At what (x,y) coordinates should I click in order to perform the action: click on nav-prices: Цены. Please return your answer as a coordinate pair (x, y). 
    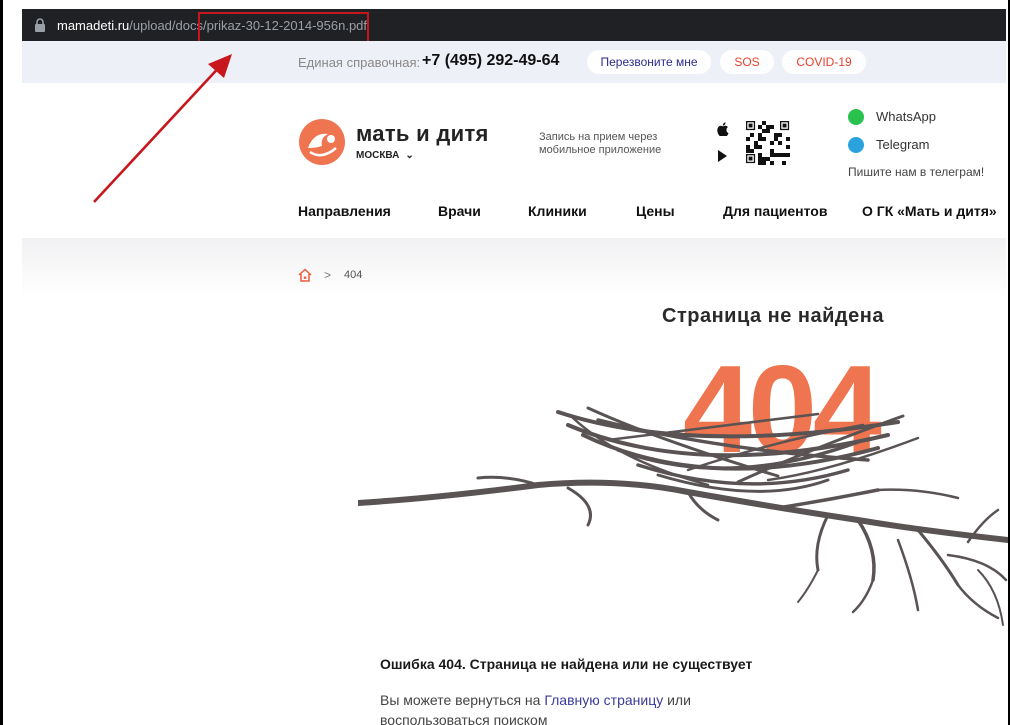
    Looking at the image, I should click on (655, 211).